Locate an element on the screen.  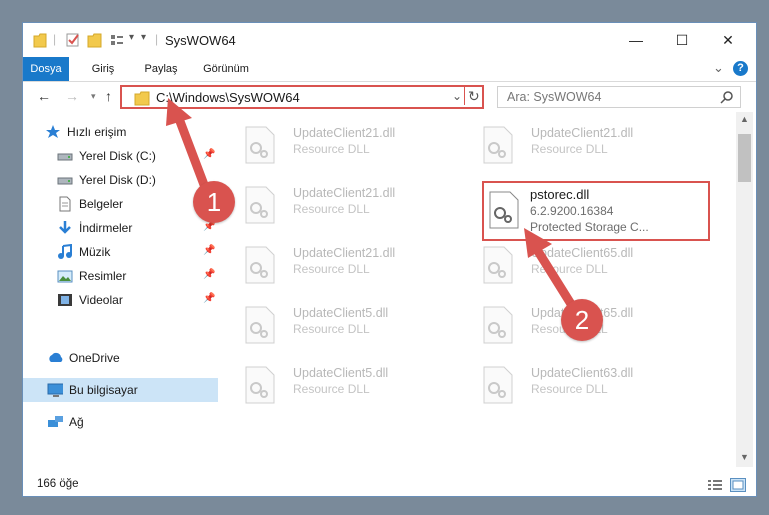
step-badge-1: 1 is located at coordinates (214, 202).